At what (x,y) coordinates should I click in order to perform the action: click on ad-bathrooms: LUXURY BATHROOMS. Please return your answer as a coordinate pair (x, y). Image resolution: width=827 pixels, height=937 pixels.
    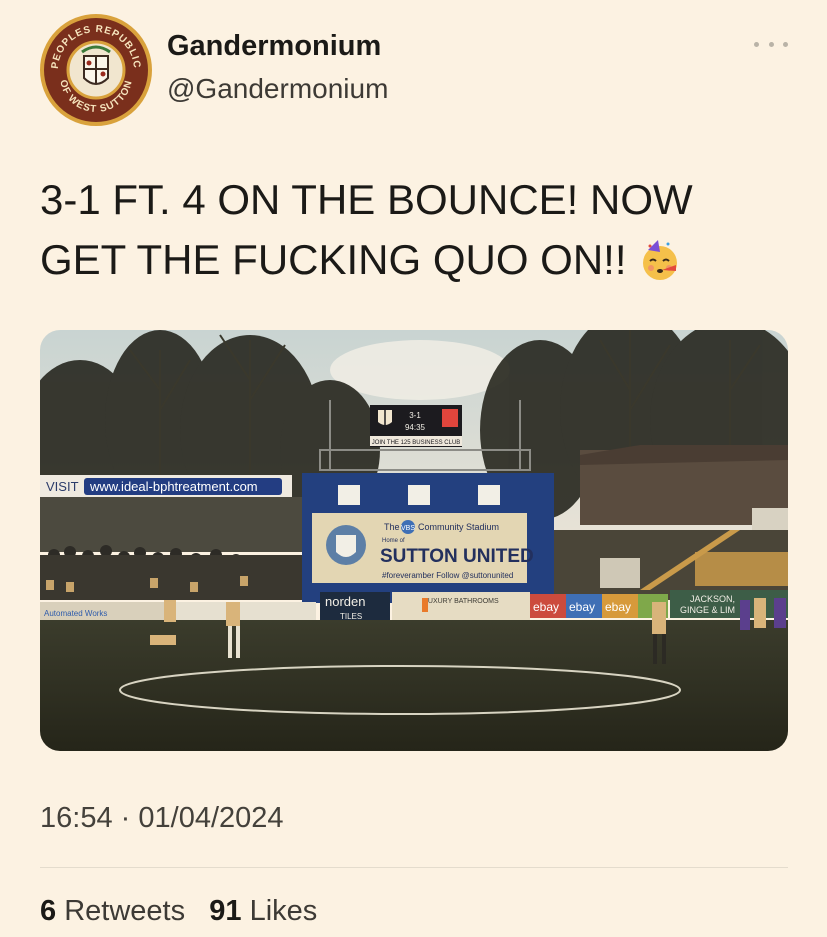
    Looking at the image, I should click on (461, 601).